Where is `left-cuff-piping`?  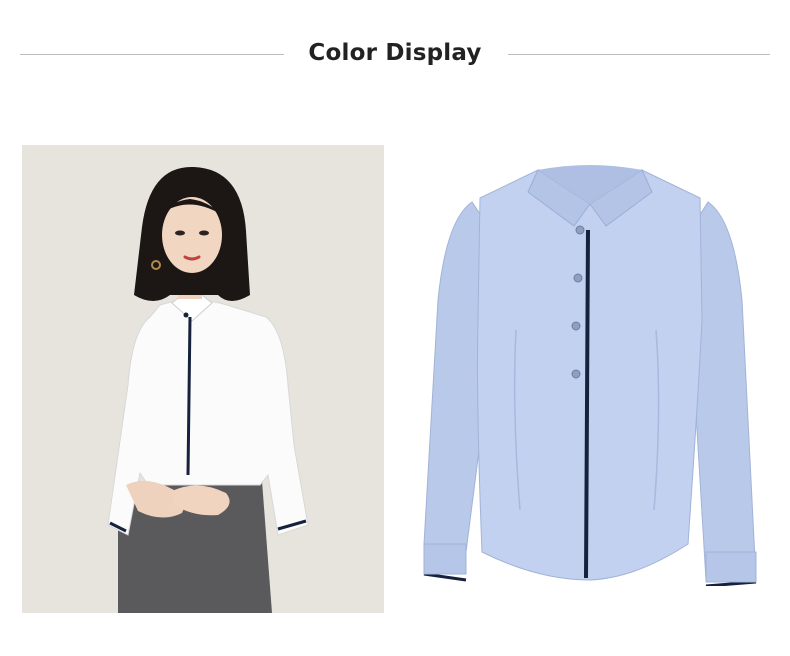
left-cuff-piping is located at coordinates (445, 577).